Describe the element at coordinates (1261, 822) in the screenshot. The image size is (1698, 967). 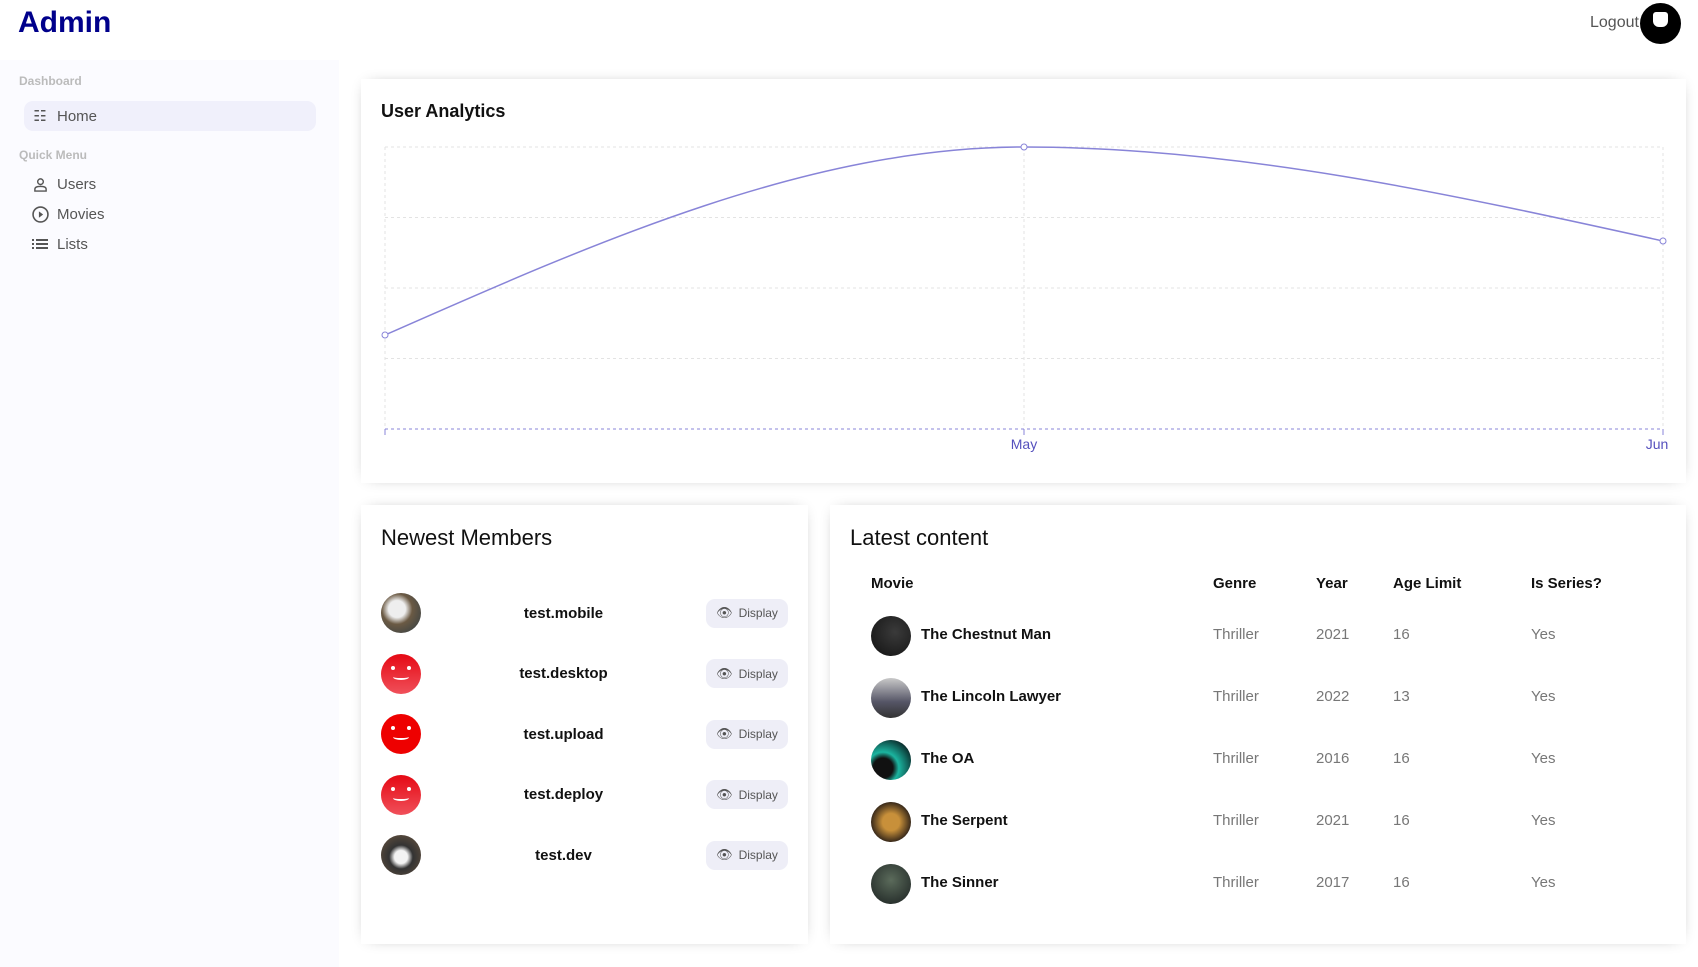
I see `table-row: The Serpent Thriller 2021 16 Yes` at that location.